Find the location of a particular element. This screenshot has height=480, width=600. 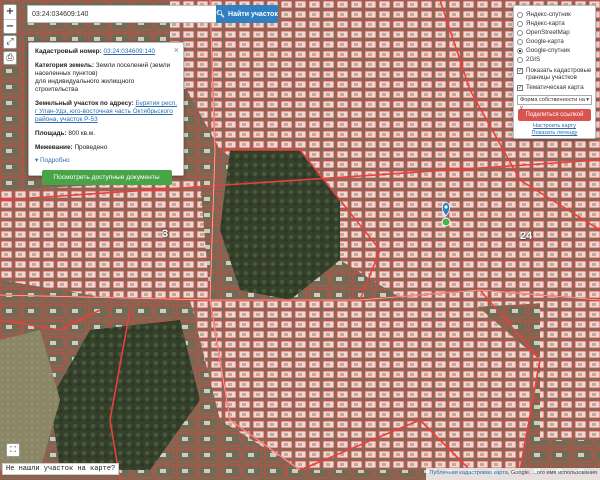

layer-option-2gis: 2GIS is located at coordinates (554, 59).